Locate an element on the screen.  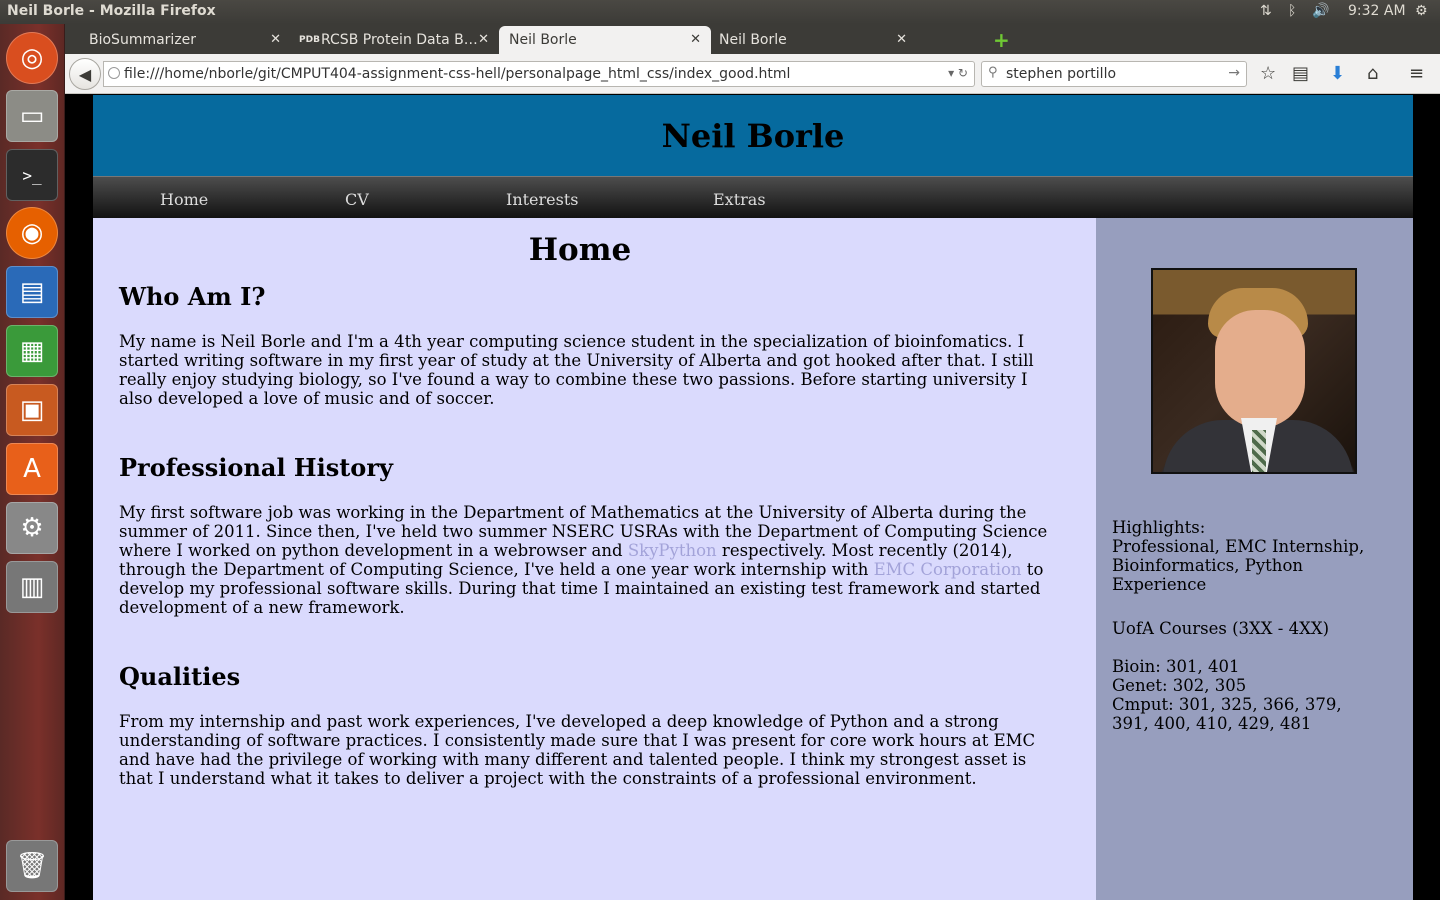
tab-rcsb: PDB RCSB Protein Data B… ✕ is located at coordinates (395, 40).